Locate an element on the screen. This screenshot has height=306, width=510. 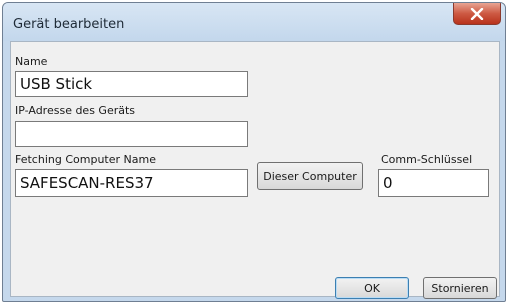
this-computer-button: Dieser Computer is located at coordinates (310, 176).